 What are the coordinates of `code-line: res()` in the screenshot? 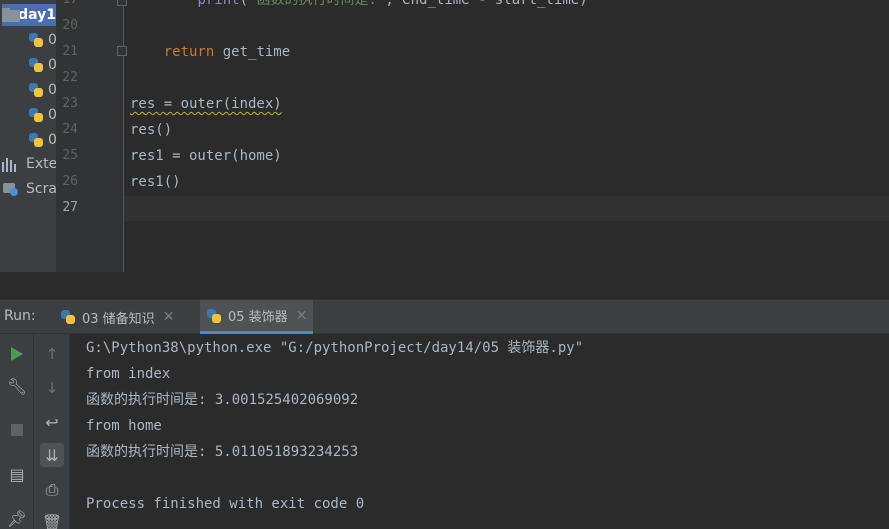 It's located at (151, 130).